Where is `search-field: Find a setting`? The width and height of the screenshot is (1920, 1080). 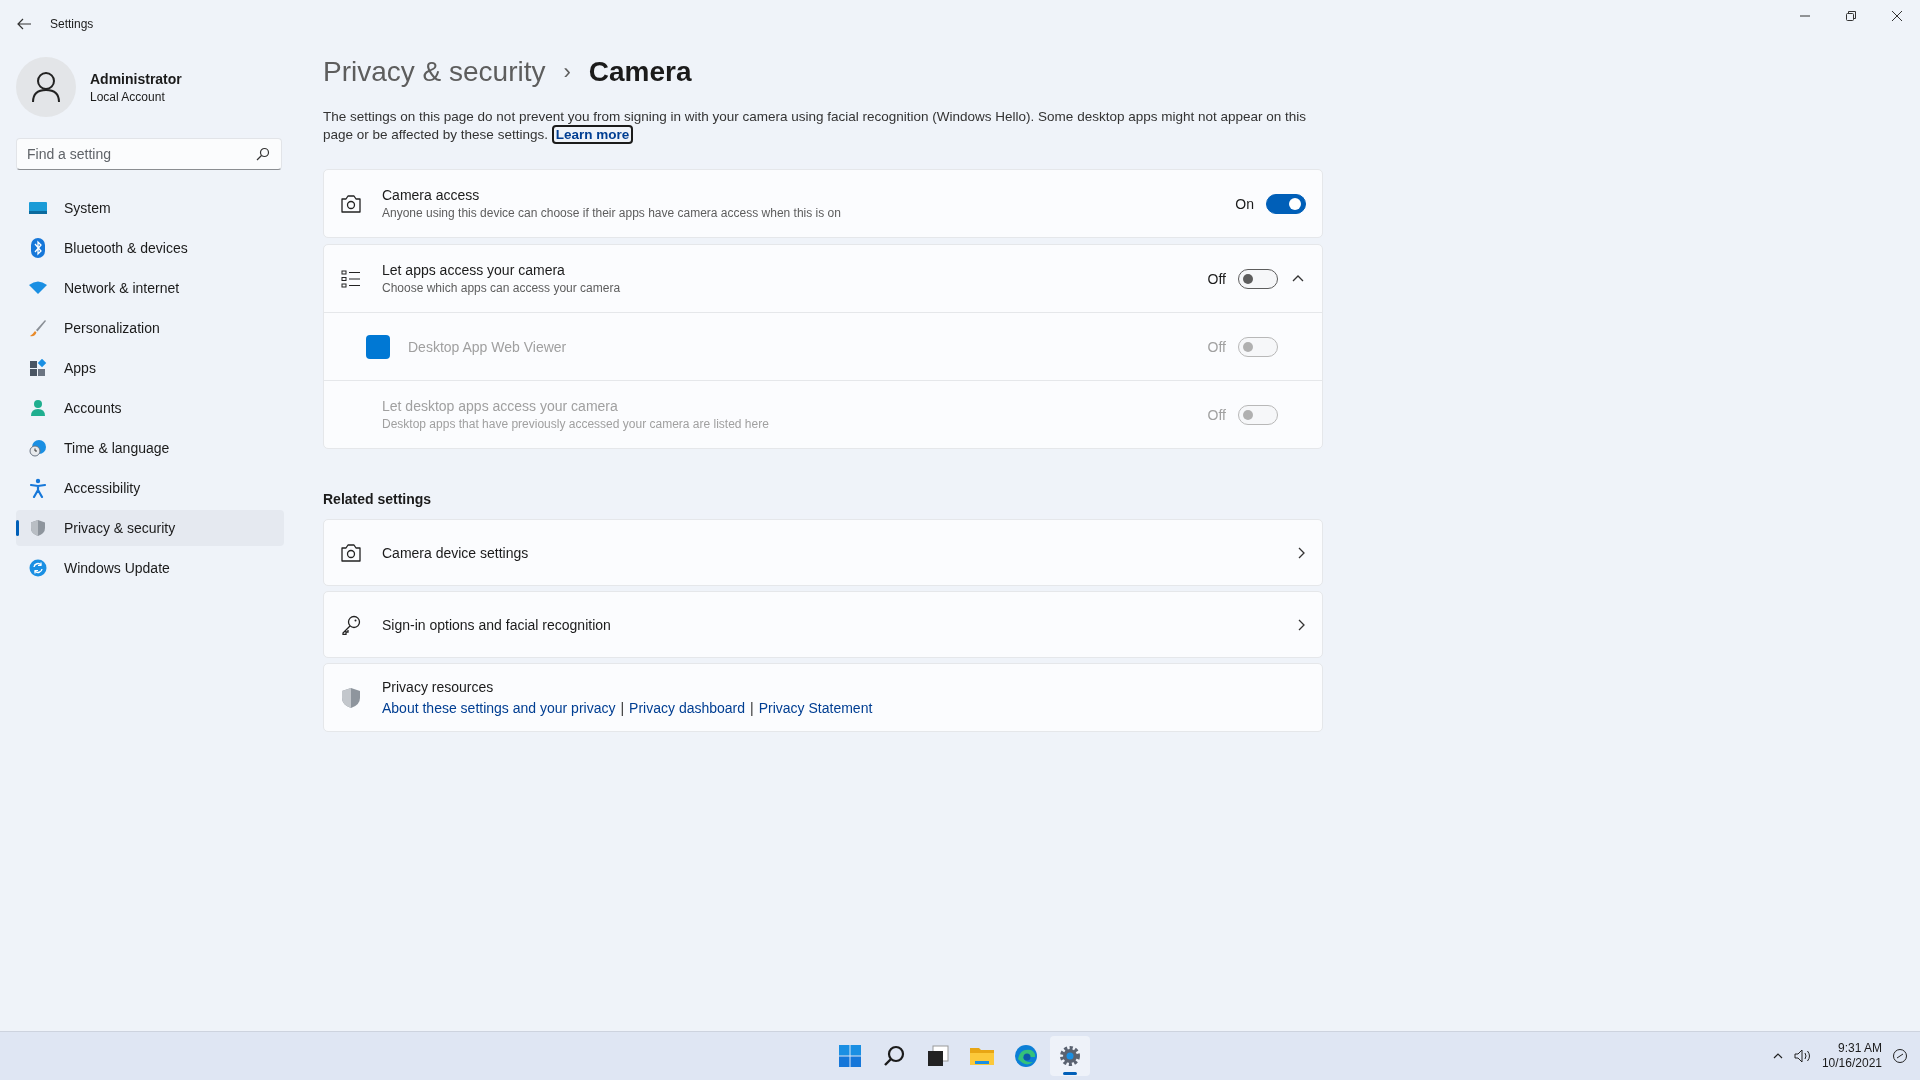 search-field: Find a setting is located at coordinates (149, 154).